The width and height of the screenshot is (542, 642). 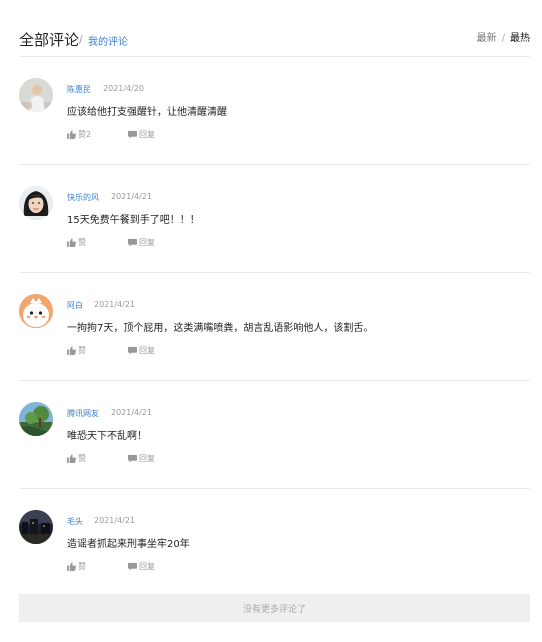 What do you see at coordinates (36, 203) in the screenshot?
I see `woman-photo-avatar-icon` at bounding box center [36, 203].